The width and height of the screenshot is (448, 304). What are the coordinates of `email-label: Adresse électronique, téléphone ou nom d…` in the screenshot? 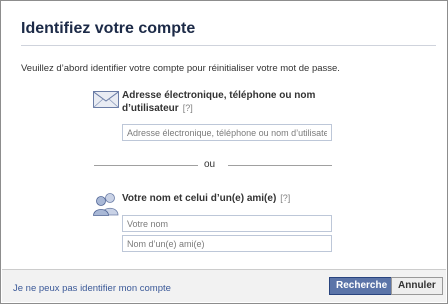 It's located at (218, 102).